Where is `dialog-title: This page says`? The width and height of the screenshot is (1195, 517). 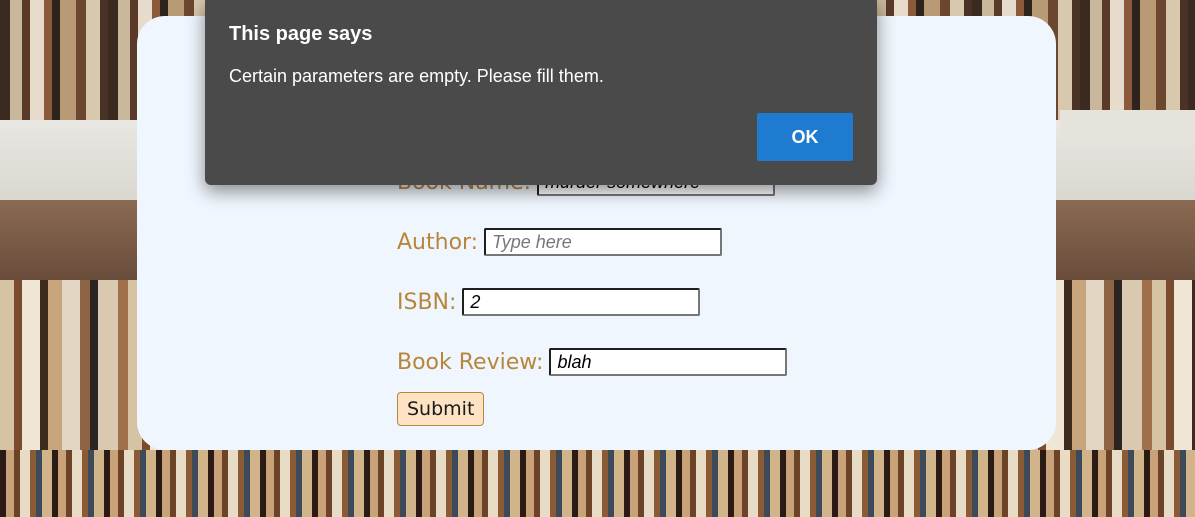 dialog-title: This page says is located at coordinates (301, 34).